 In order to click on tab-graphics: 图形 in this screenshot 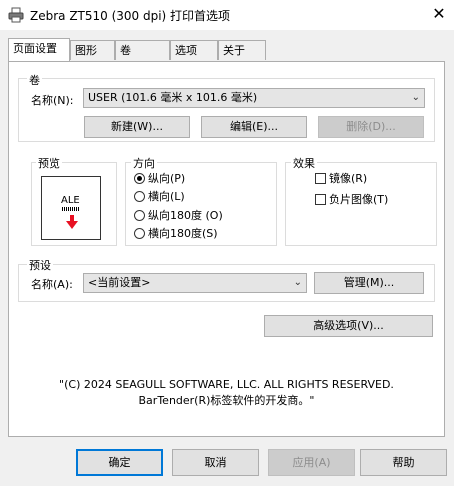, I will do `click(92, 50)`.